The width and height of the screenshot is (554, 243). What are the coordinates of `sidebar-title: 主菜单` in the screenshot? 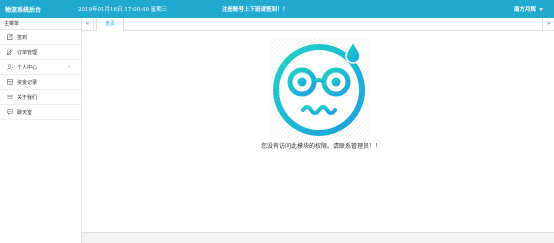 It's located at (40, 24).